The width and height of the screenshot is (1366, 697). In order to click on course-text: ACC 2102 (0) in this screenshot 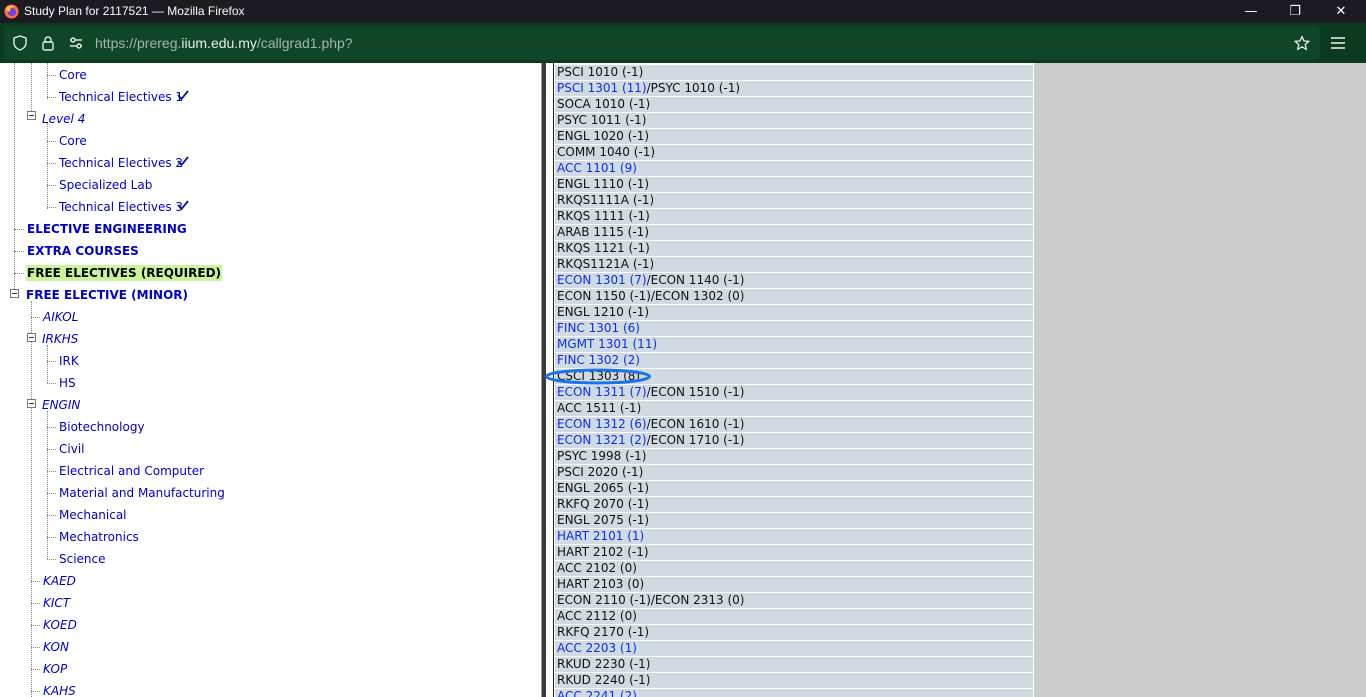, I will do `click(597, 568)`.